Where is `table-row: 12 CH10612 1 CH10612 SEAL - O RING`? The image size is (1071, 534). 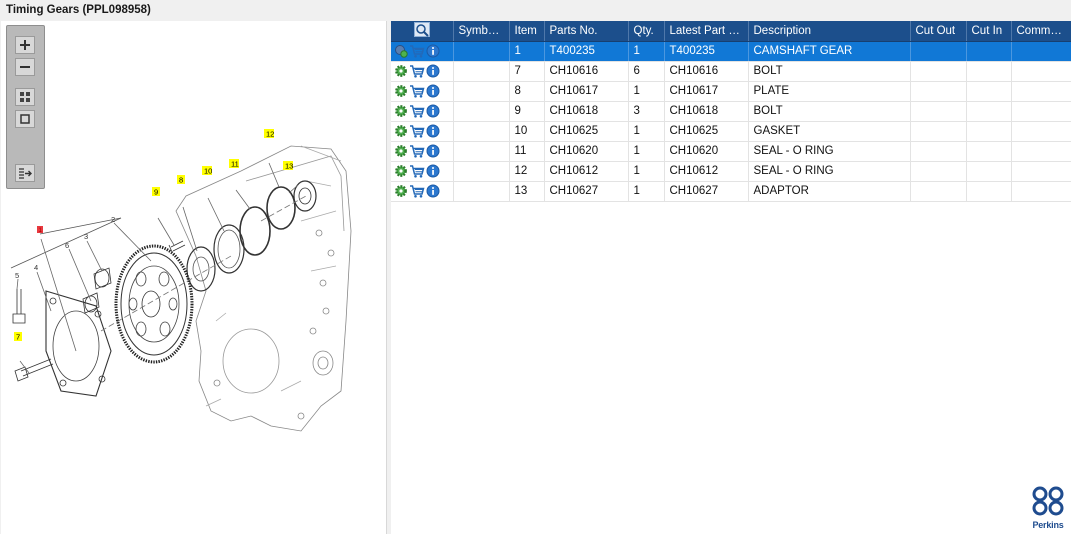
table-row: 12 CH10612 1 CH10612 SEAL - O RING is located at coordinates (731, 171).